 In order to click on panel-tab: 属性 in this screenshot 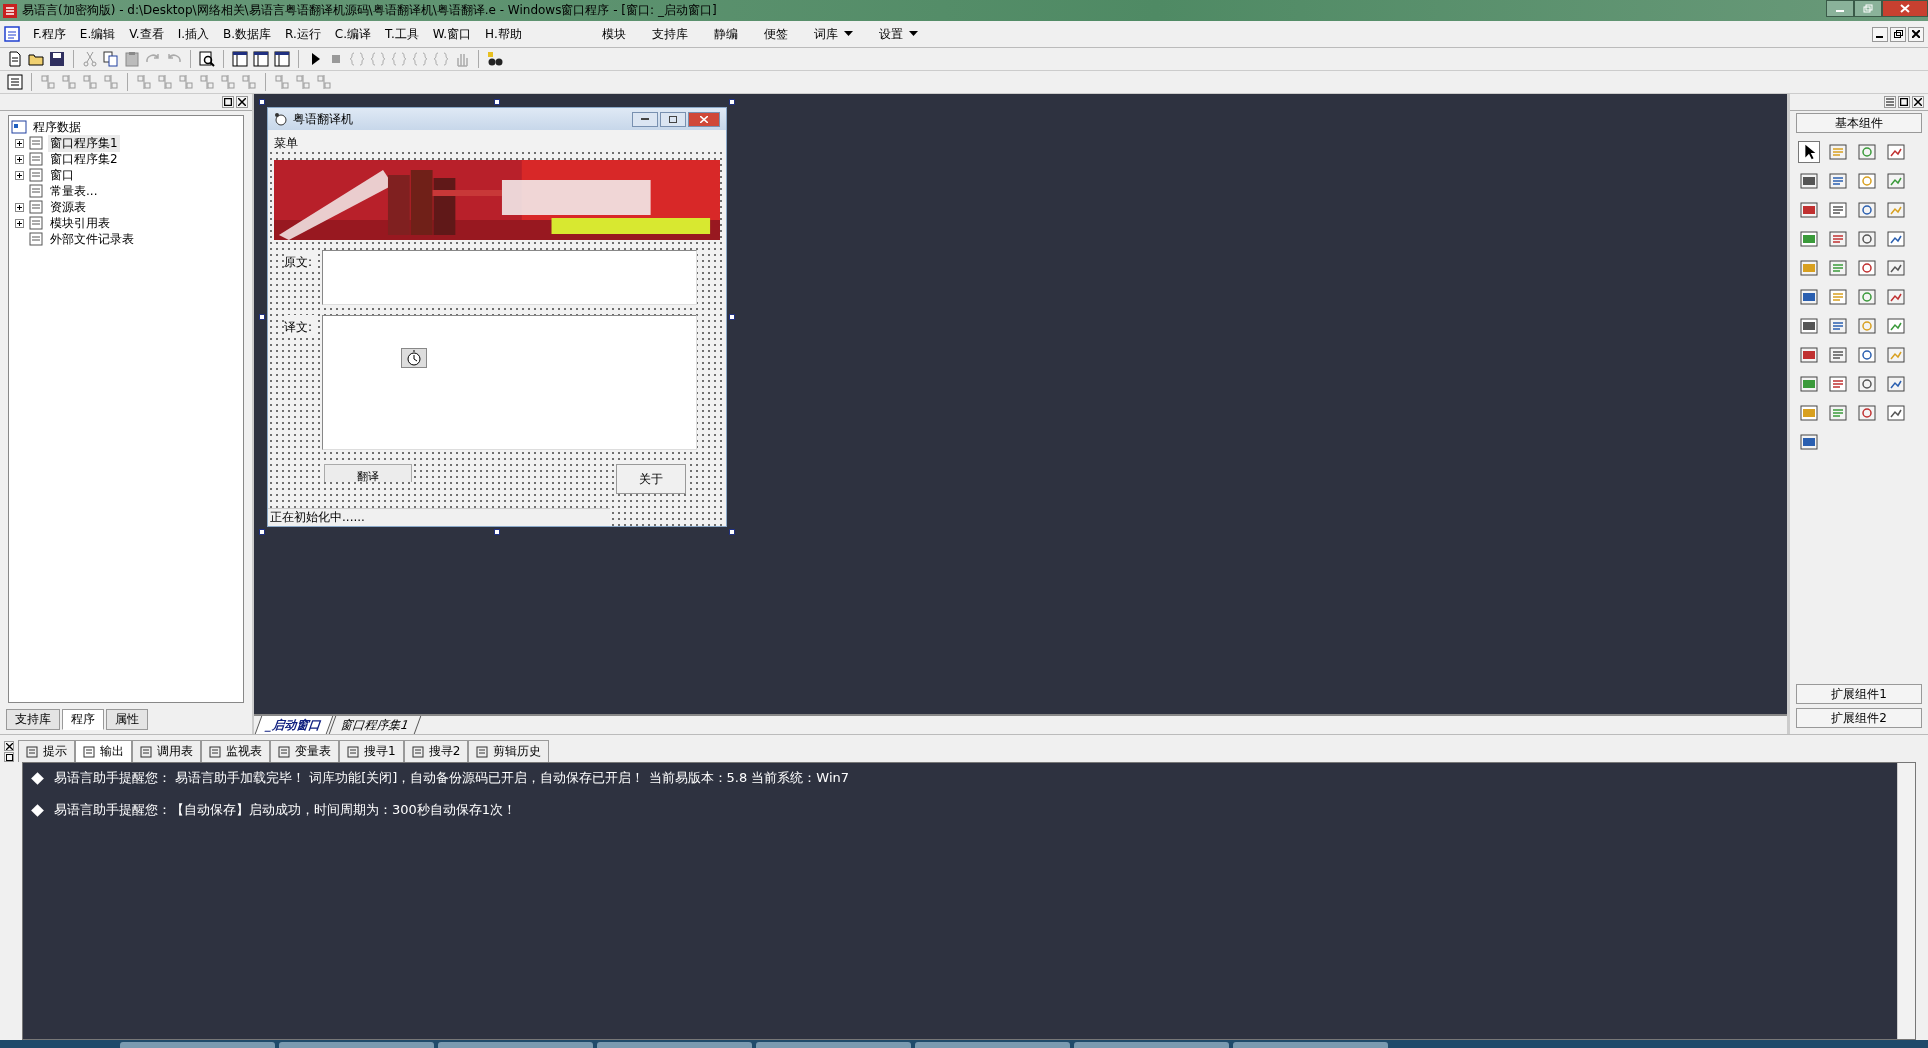, I will do `click(127, 719)`.